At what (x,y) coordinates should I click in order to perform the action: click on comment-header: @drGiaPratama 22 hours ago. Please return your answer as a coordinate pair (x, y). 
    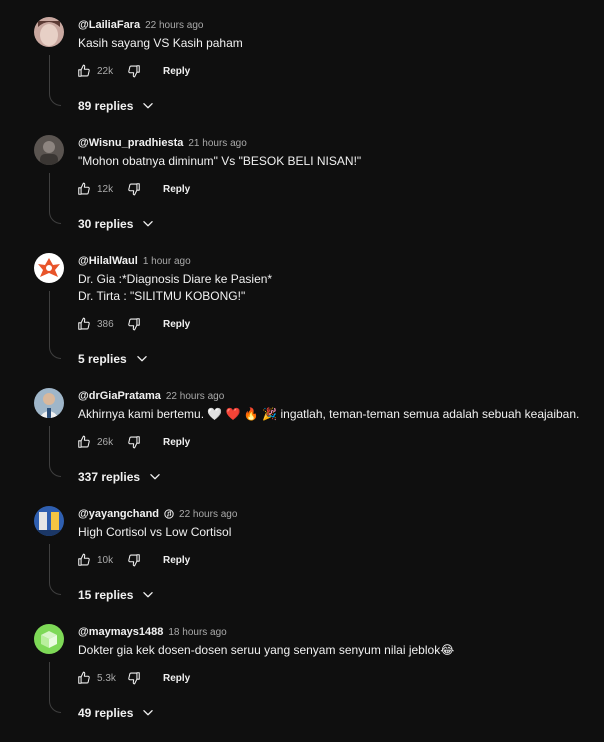
    Looking at the image, I should click on (151, 396).